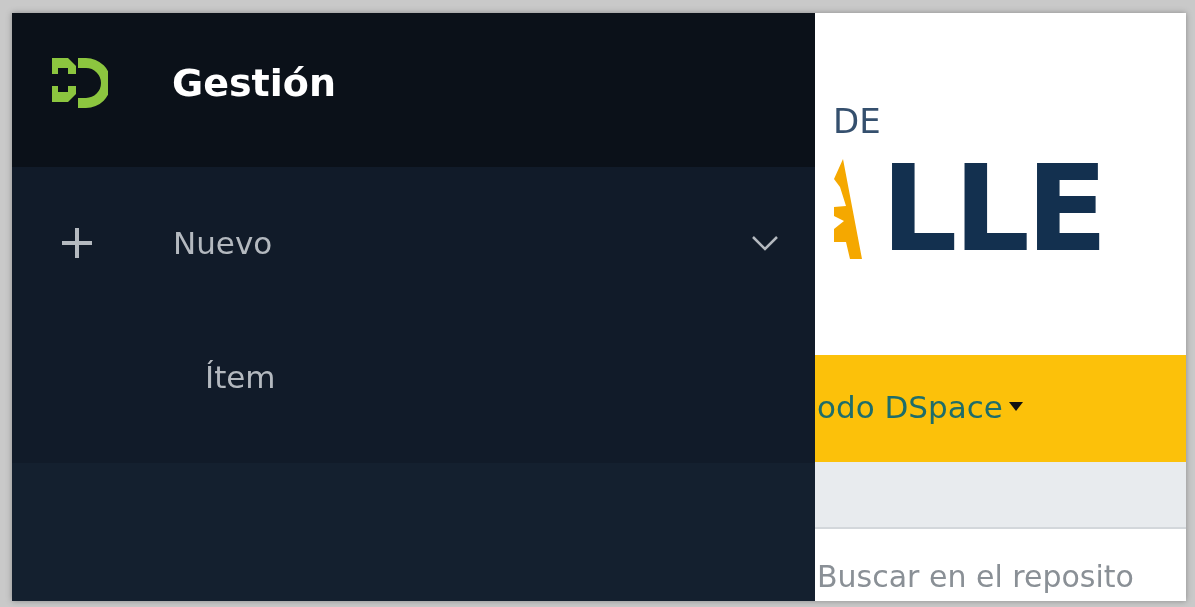  Describe the element at coordinates (77, 243) in the screenshot. I see `plus-icon` at that location.